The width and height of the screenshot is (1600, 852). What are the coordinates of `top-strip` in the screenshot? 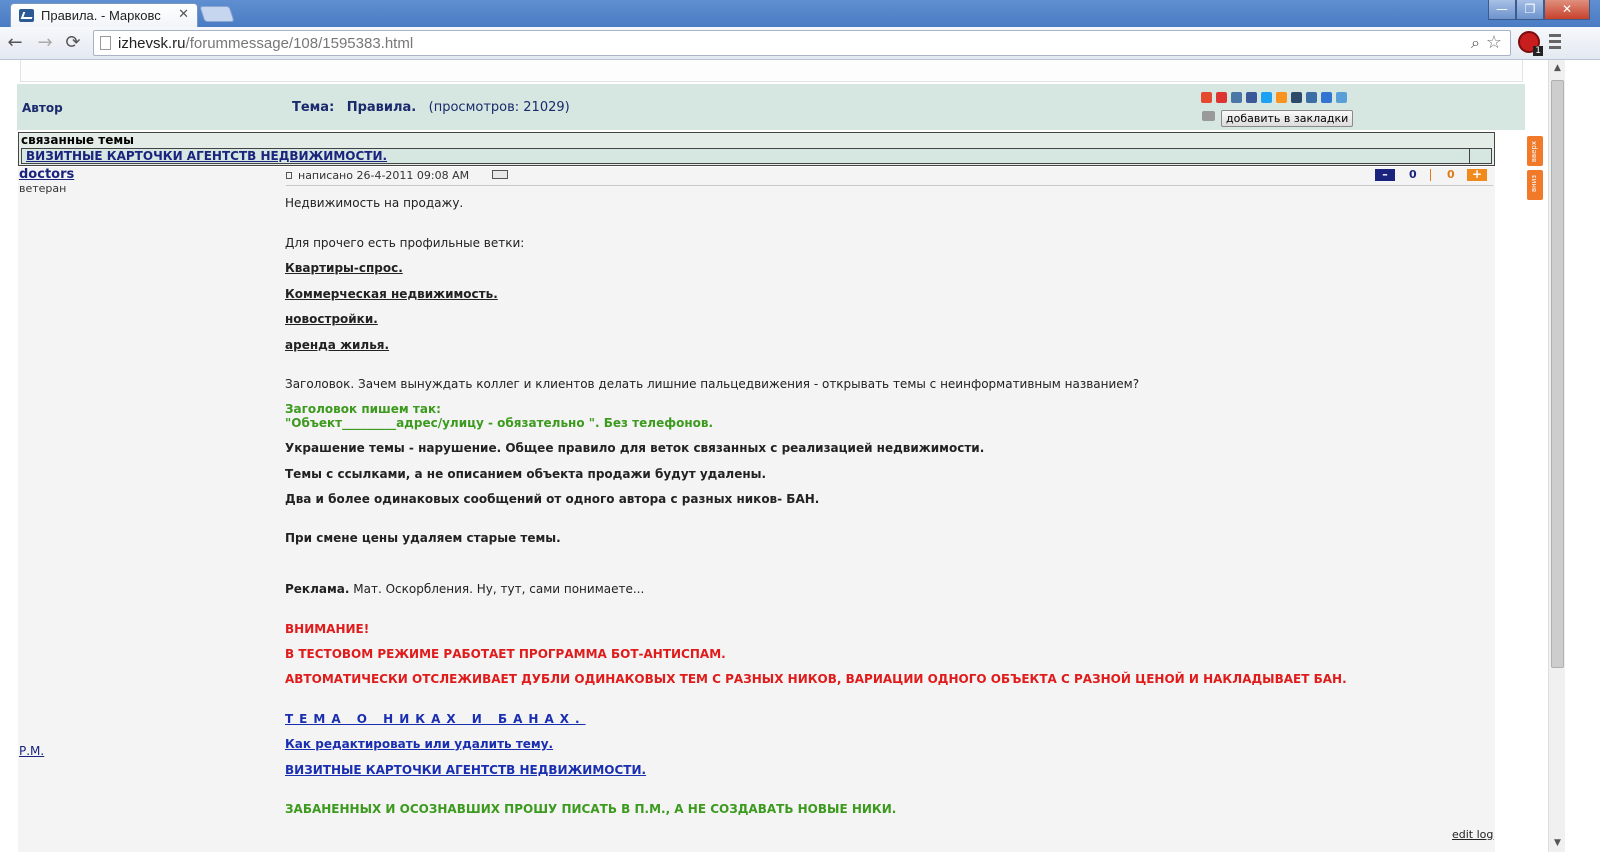 It's located at (771, 71).